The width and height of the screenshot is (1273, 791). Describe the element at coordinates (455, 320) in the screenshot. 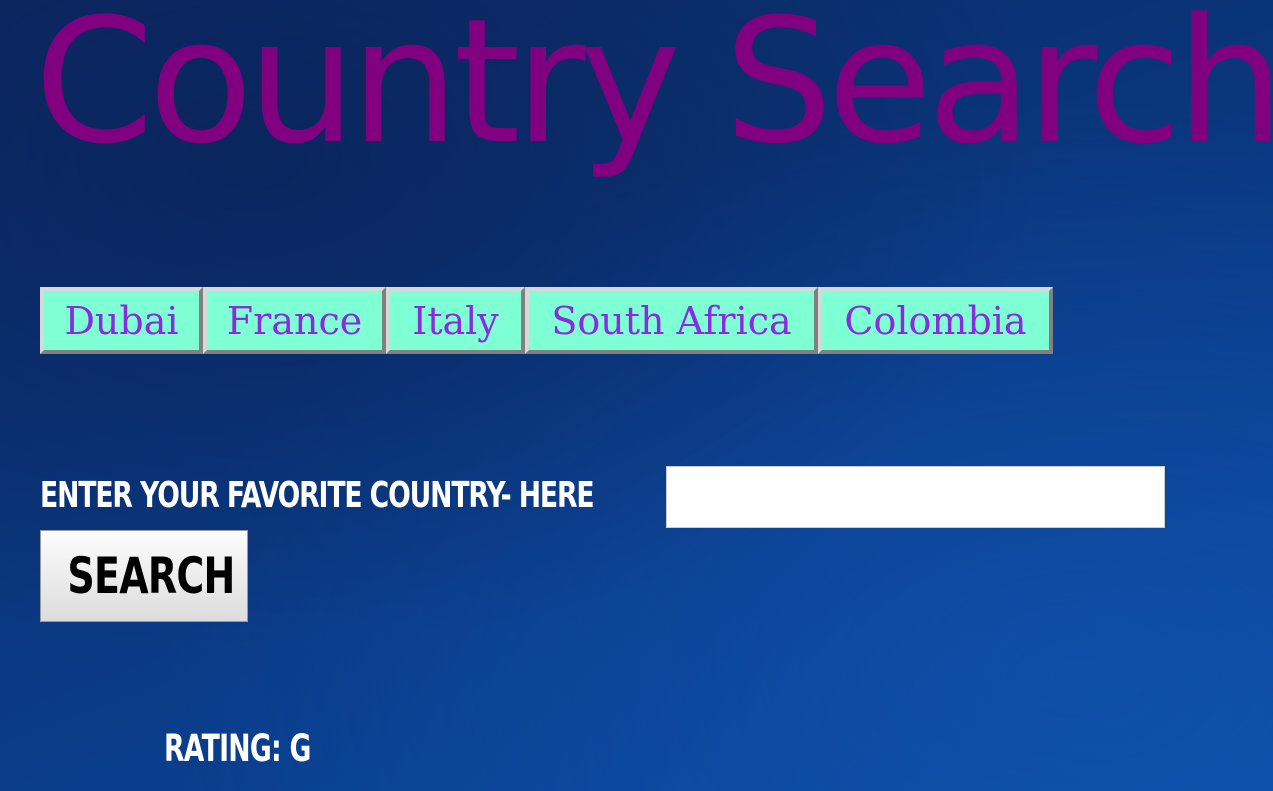

I see `nav-button-italy: Italy` at that location.